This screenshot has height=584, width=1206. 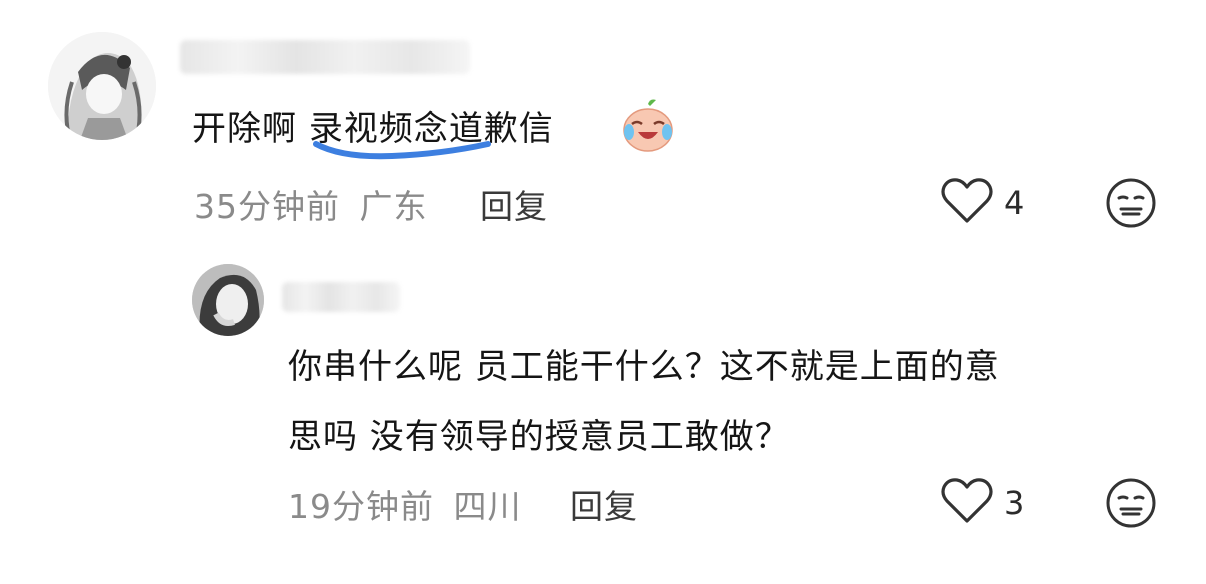 What do you see at coordinates (402, 150) in the screenshot?
I see `highlight-underline` at bounding box center [402, 150].